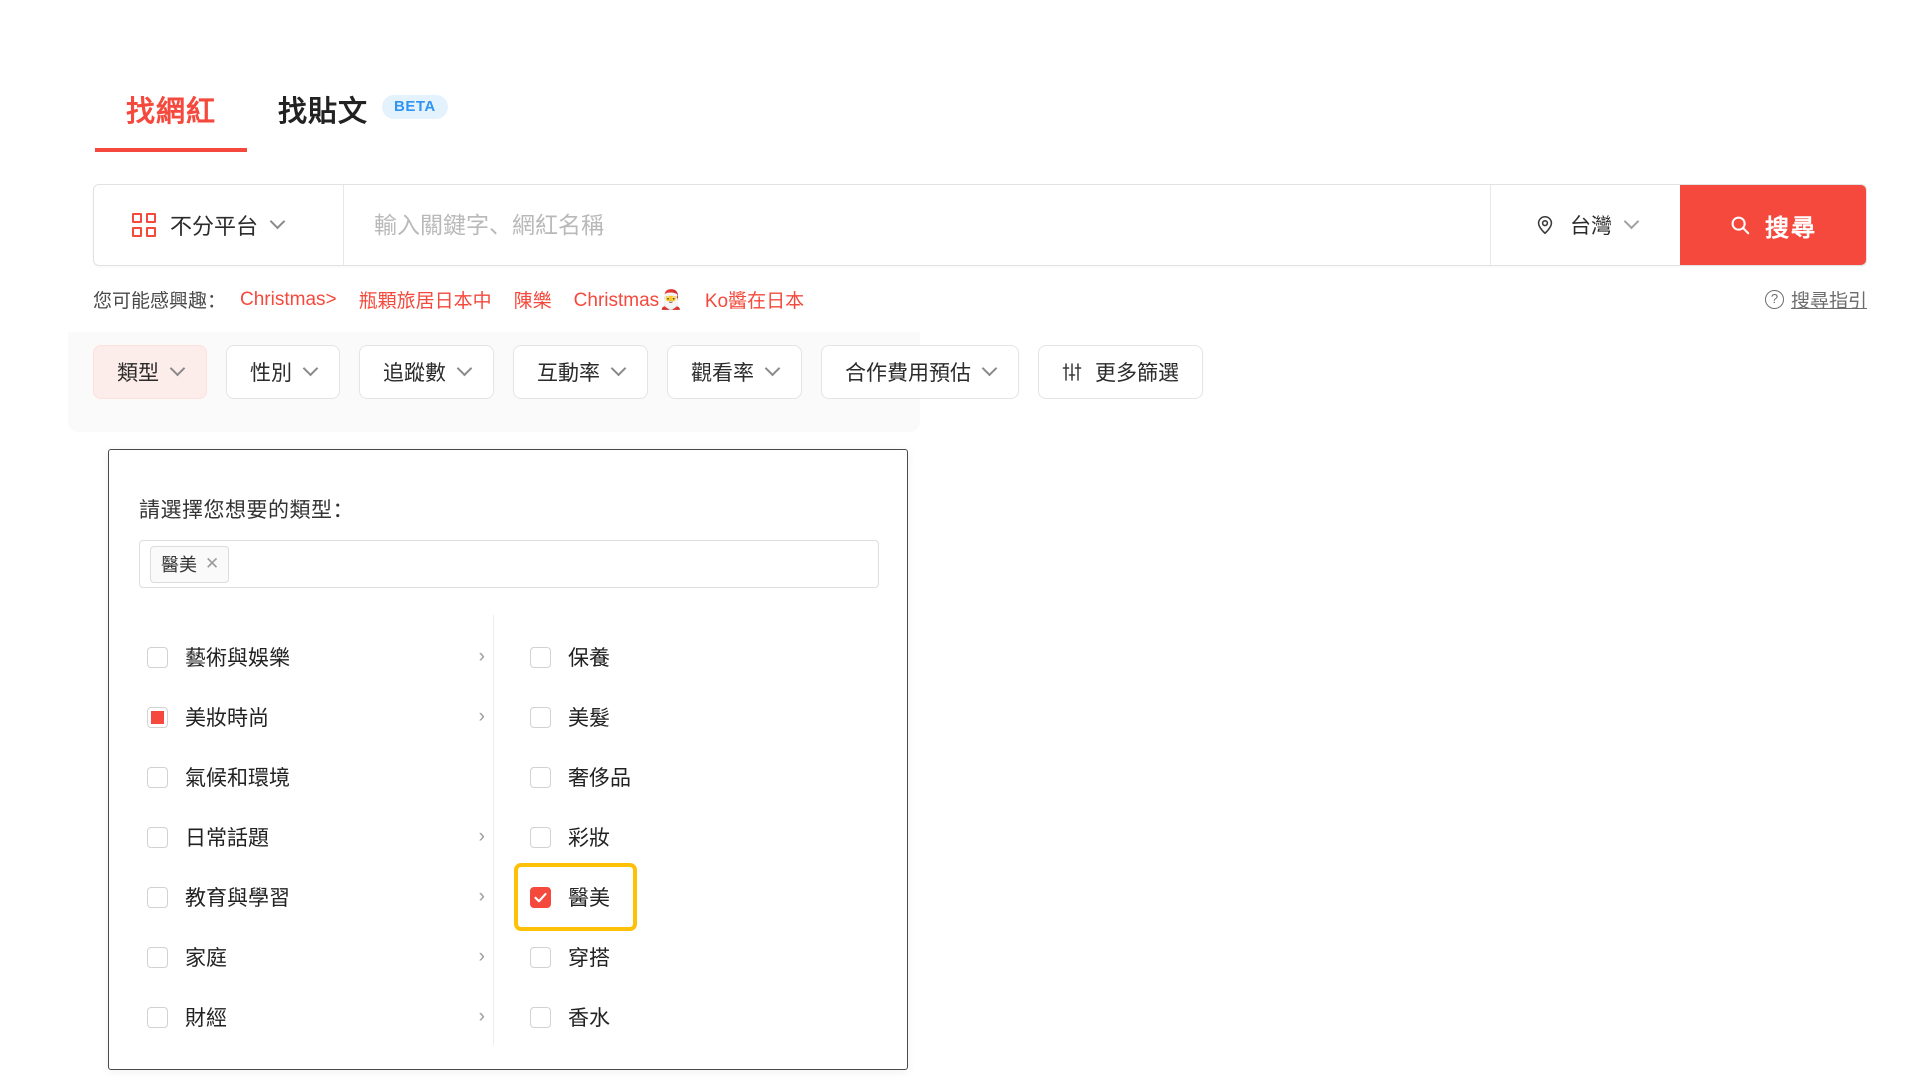 This screenshot has width=1920, height=1080. I want to click on type-option-skincare: 保養, so click(673, 657).